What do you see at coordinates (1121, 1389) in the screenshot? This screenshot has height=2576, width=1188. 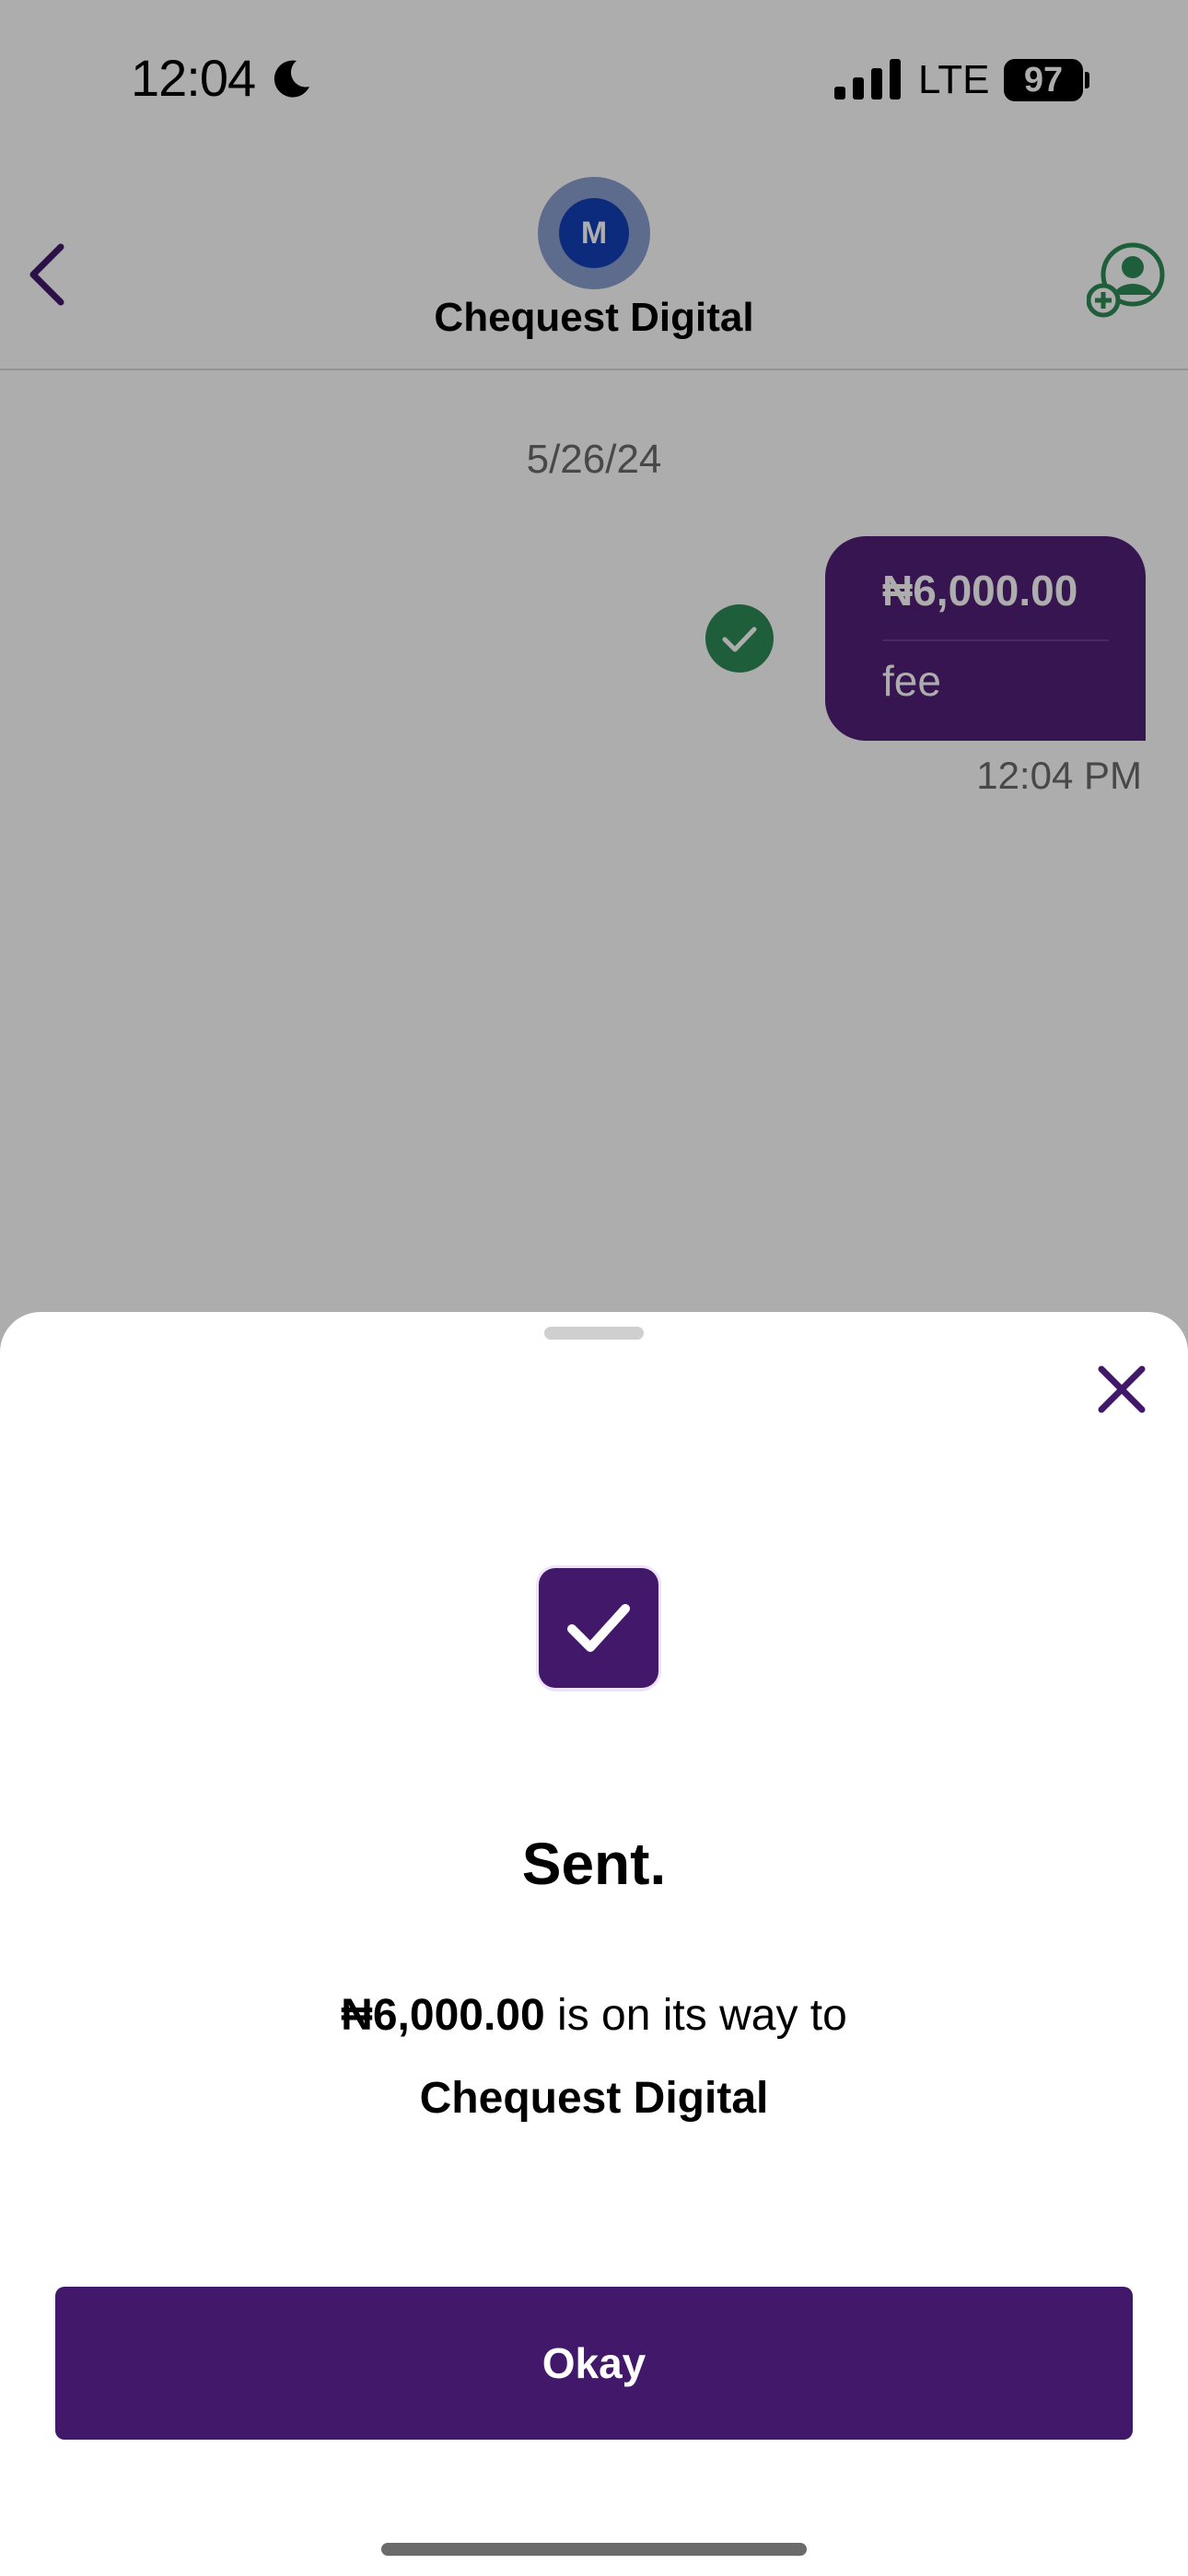 I see `close-icon` at bounding box center [1121, 1389].